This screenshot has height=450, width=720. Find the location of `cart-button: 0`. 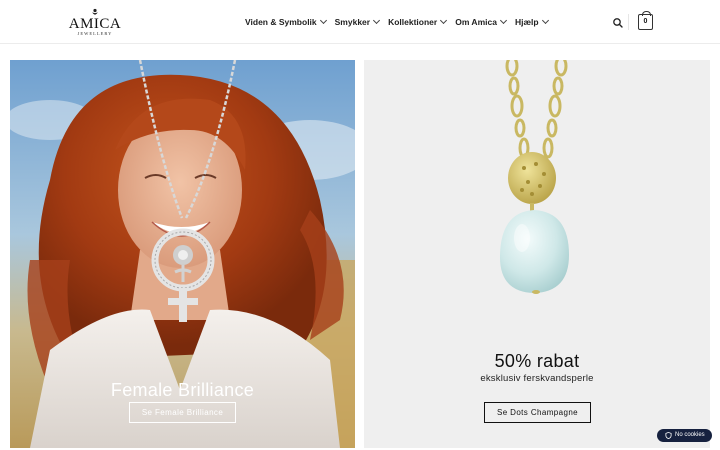

cart-button: 0 is located at coordinates (645, 20).